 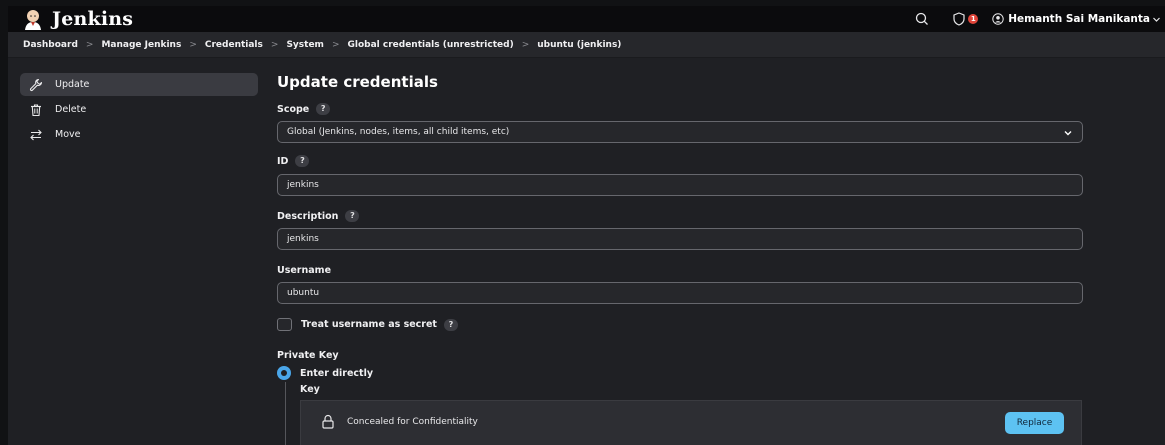 I want to click on sidebar-item-delete: Delete, so click(x=139, y=109).